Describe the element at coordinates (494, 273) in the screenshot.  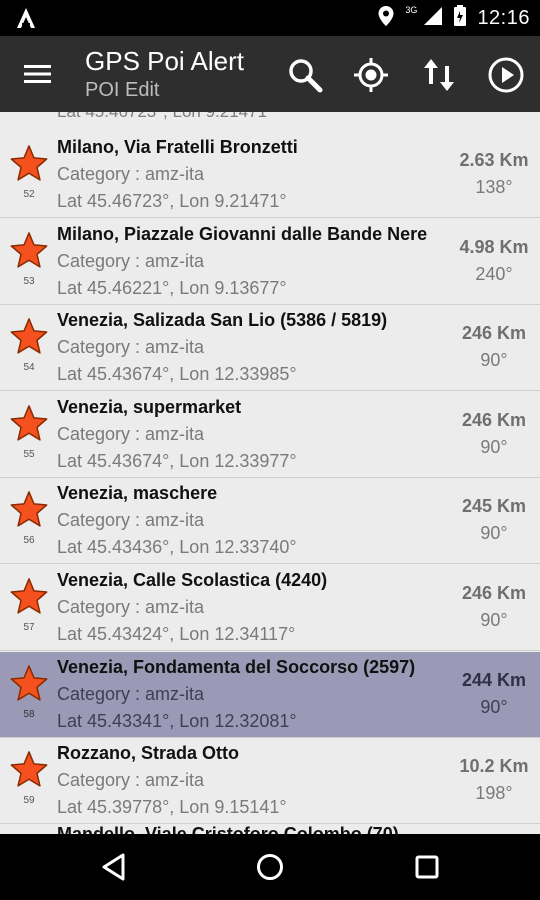
I see `poi-bearing: 240°` at that location.